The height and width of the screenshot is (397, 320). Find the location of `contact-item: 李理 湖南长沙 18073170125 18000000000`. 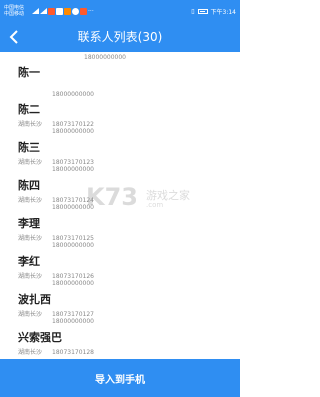

contact-item: 李理 湖南长沙 18073170125 18000000000 is located at coordinates (120, 236).